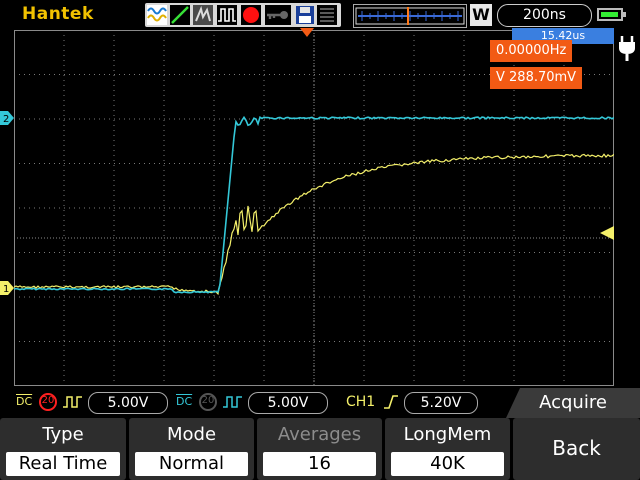 The image size is (640, 480). What do you see at coordinates (573, 403) in the screenshot?
I see `menu-title-acquire: Acquire` at bounding box center [573, 403].